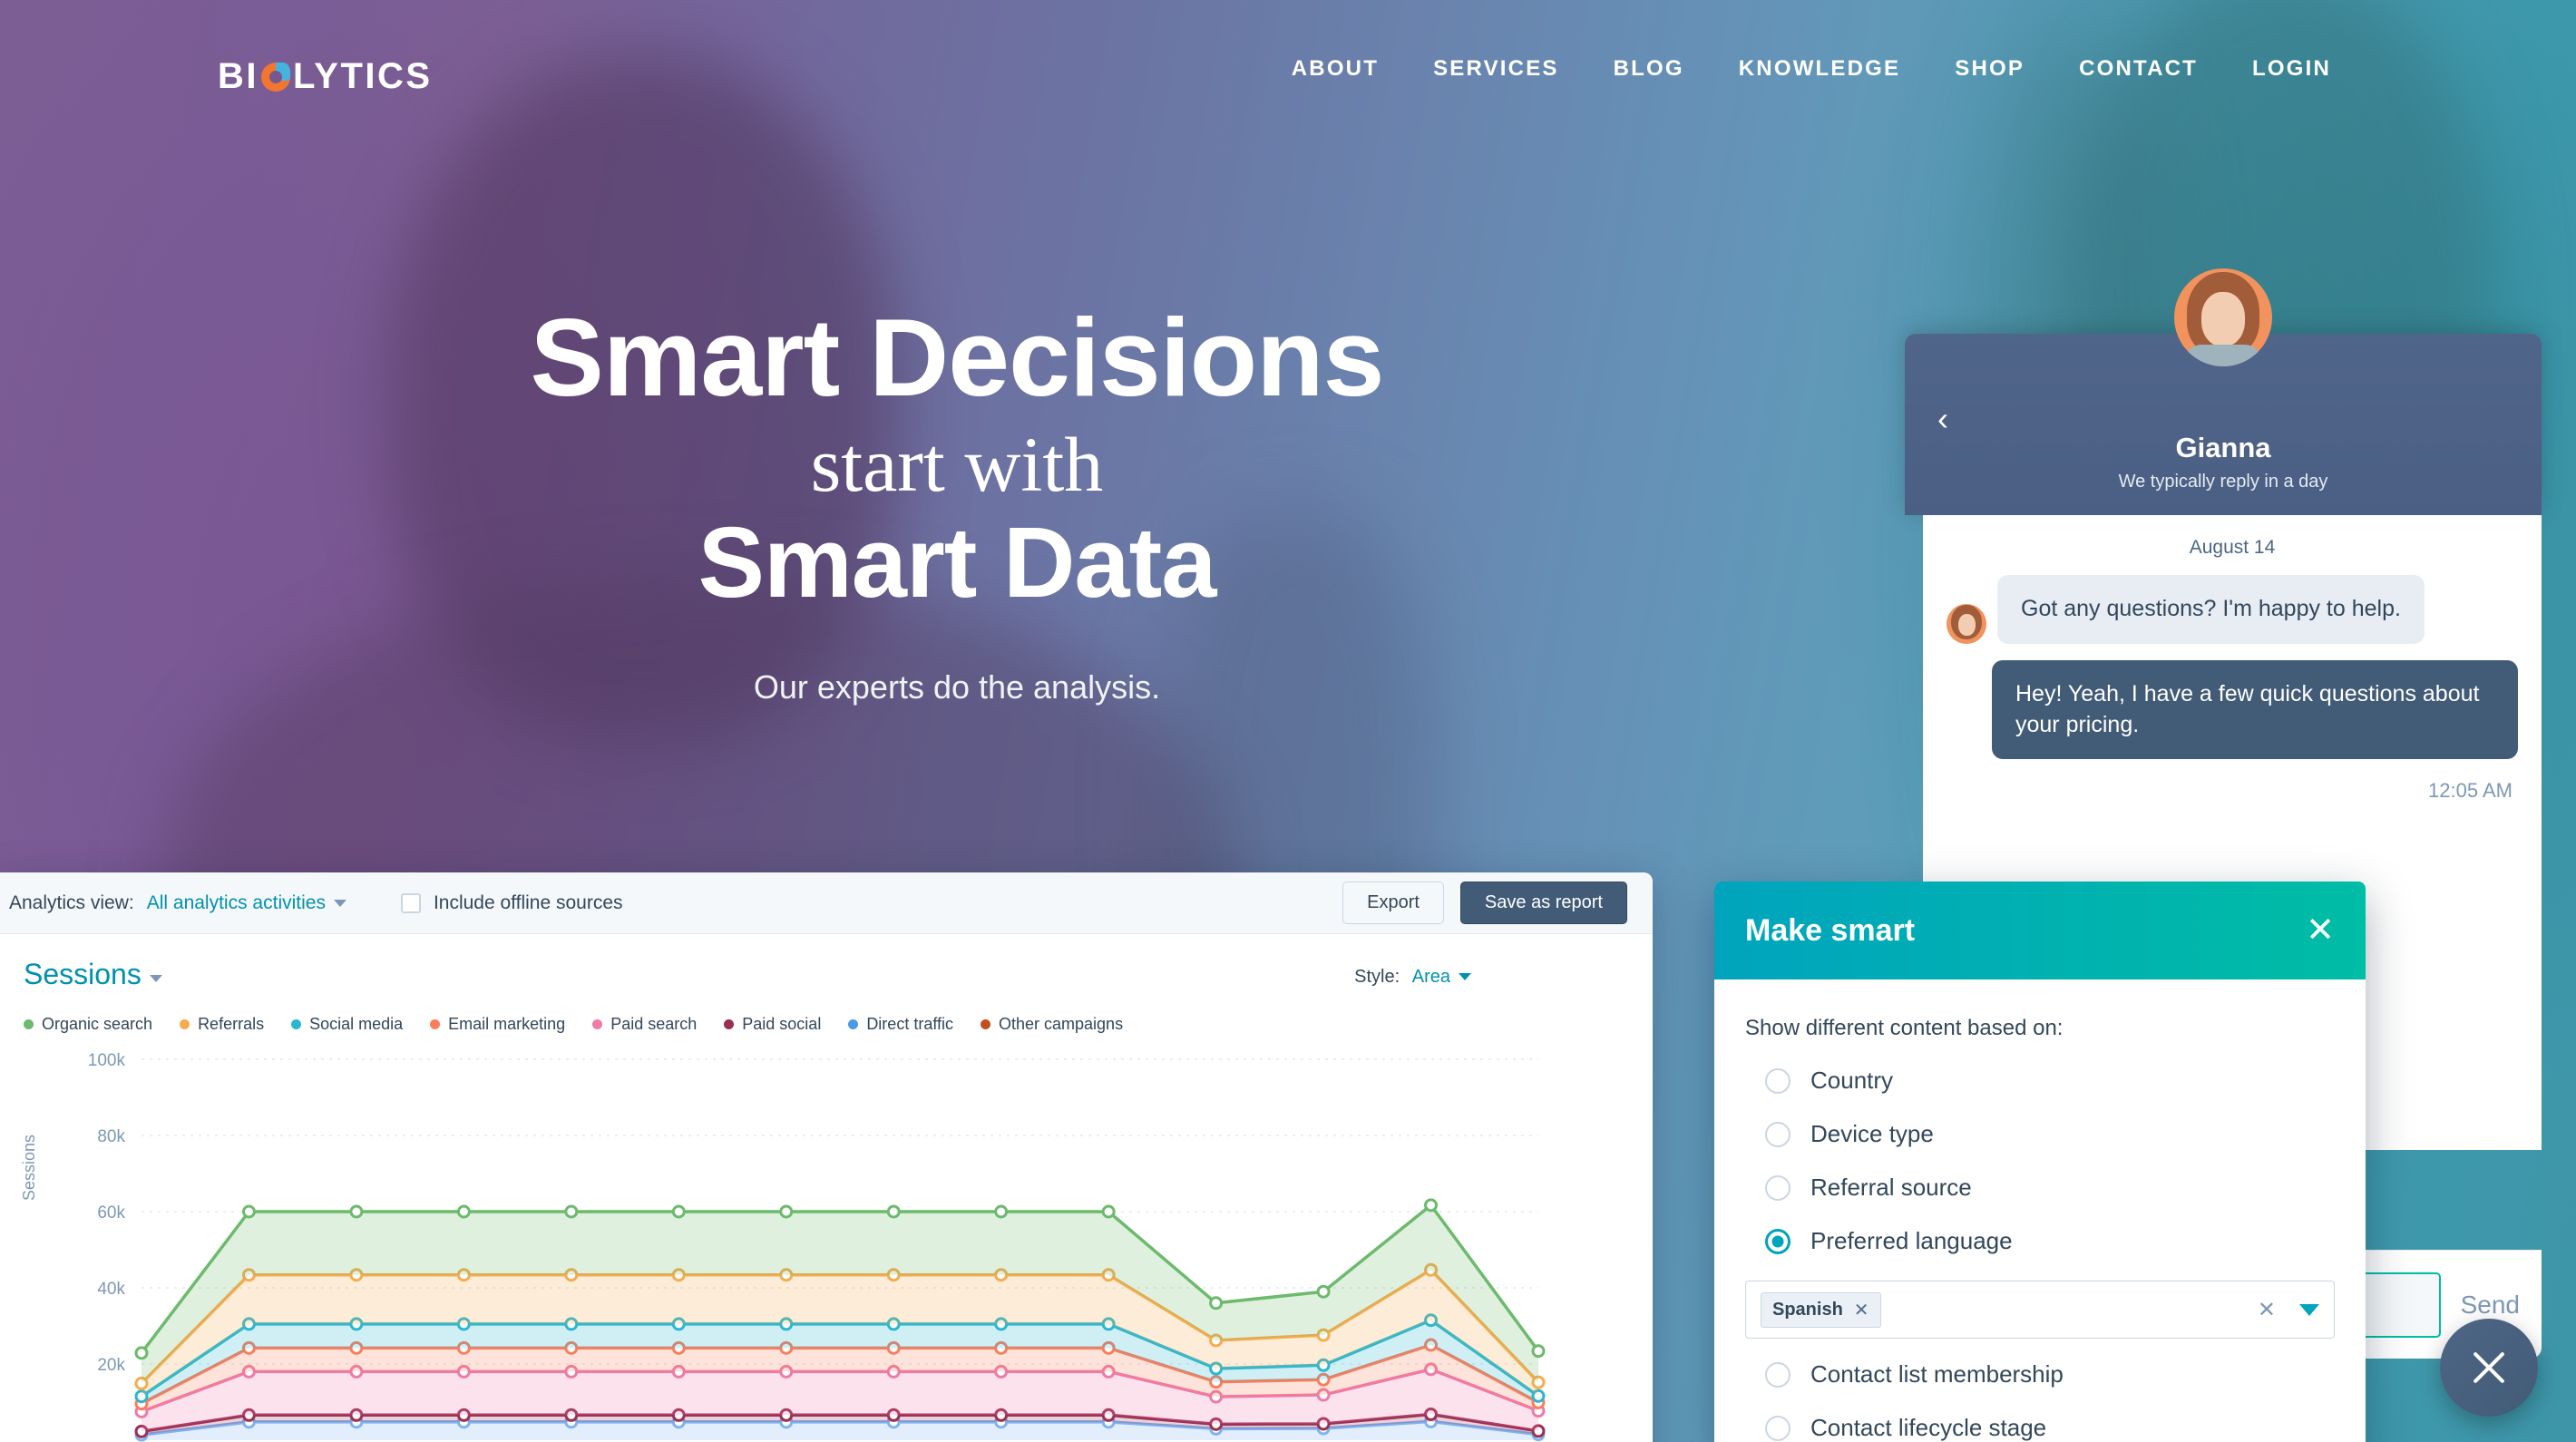 Image resolution: width=2576 pixels, height=1442 pixels. Describe the element at coordinates (2040, 1241) in the screenshot. I see `modal-option-3: Preferred language` at that location.